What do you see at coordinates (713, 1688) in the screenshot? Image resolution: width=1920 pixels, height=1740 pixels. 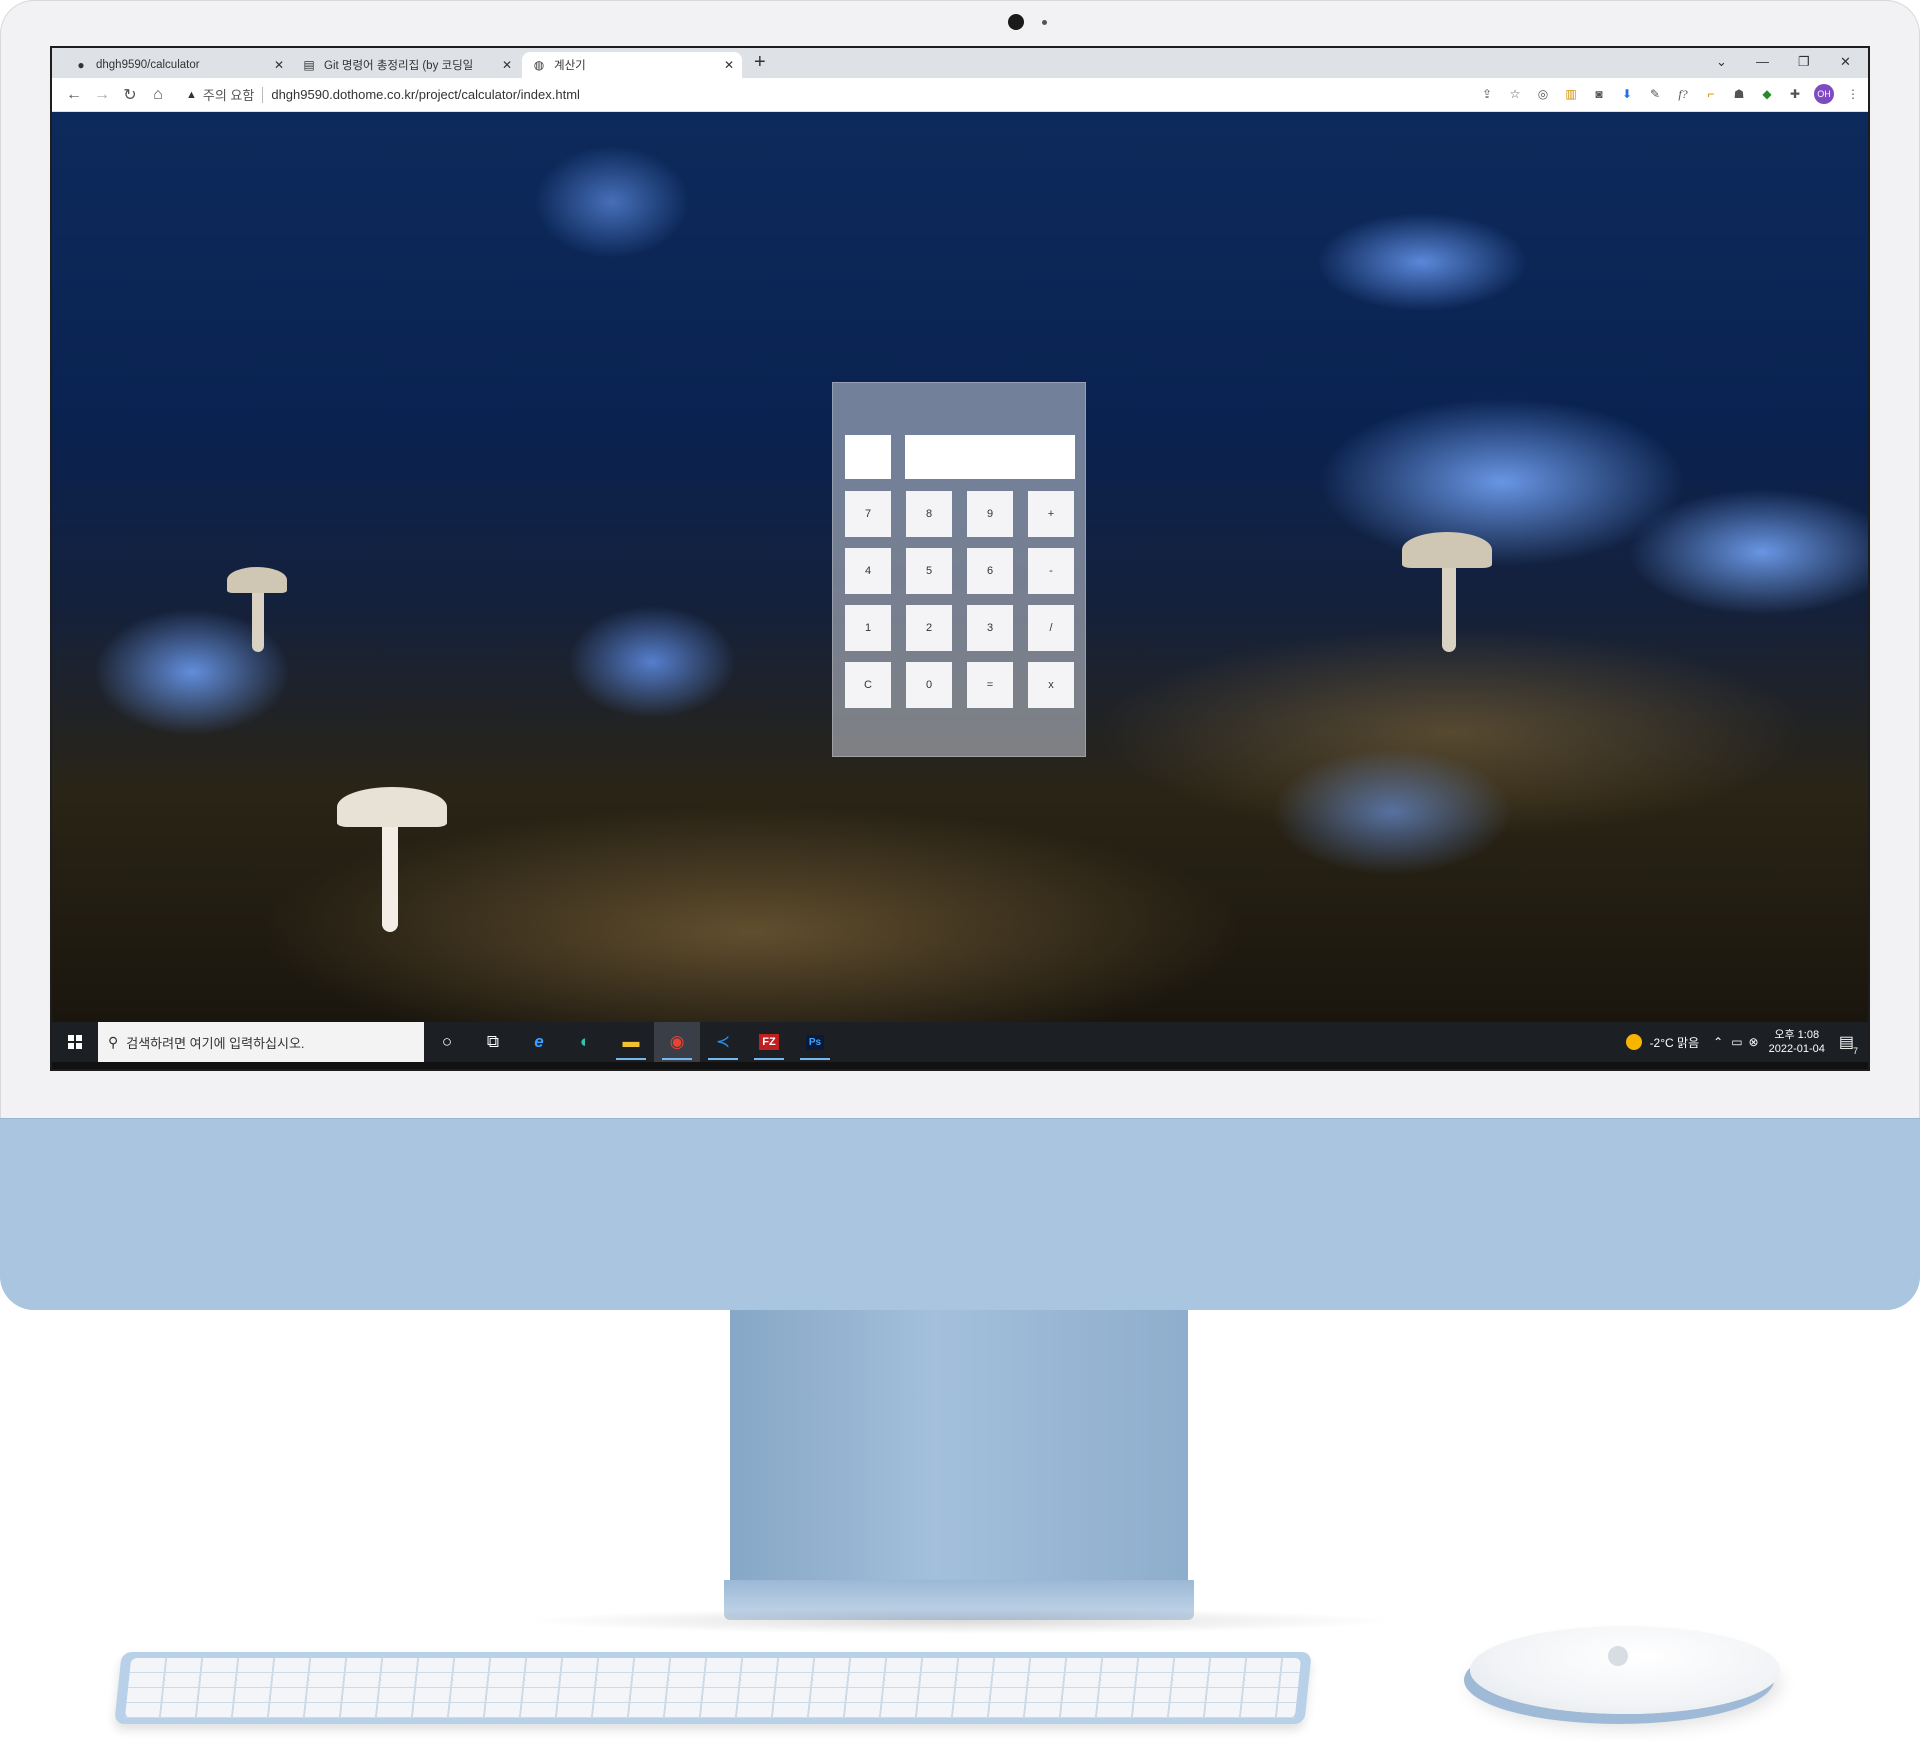 I see `keyboard` at bounding box center [713, 1688].